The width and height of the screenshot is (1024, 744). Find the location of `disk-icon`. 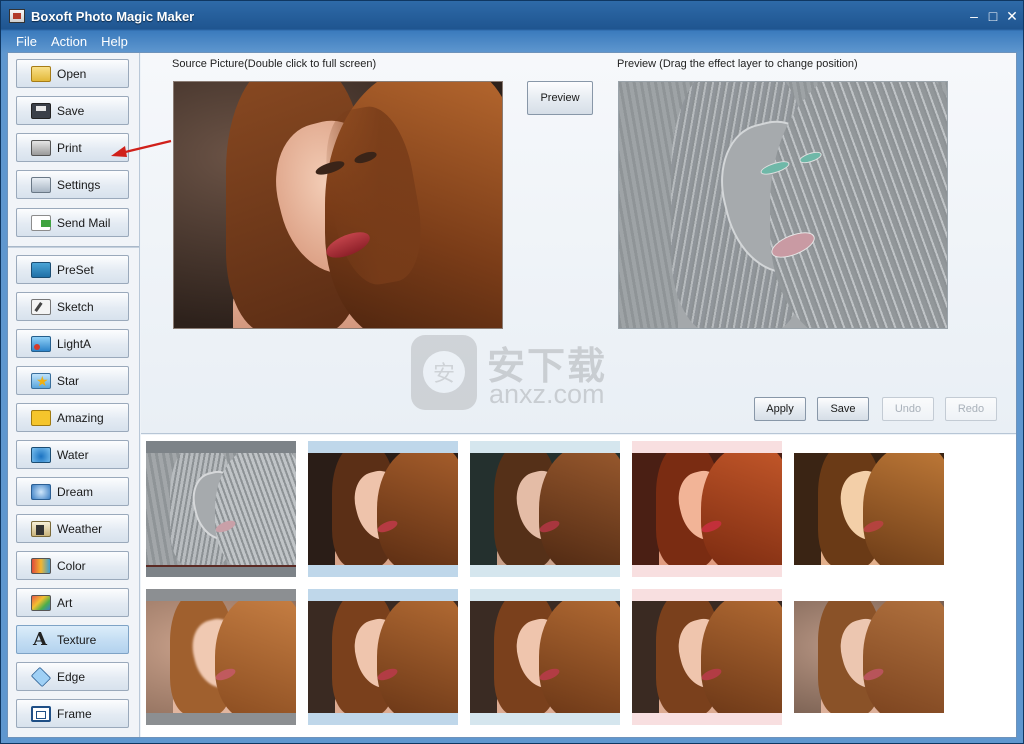

disk-icon is located at coordinates (41, 110).